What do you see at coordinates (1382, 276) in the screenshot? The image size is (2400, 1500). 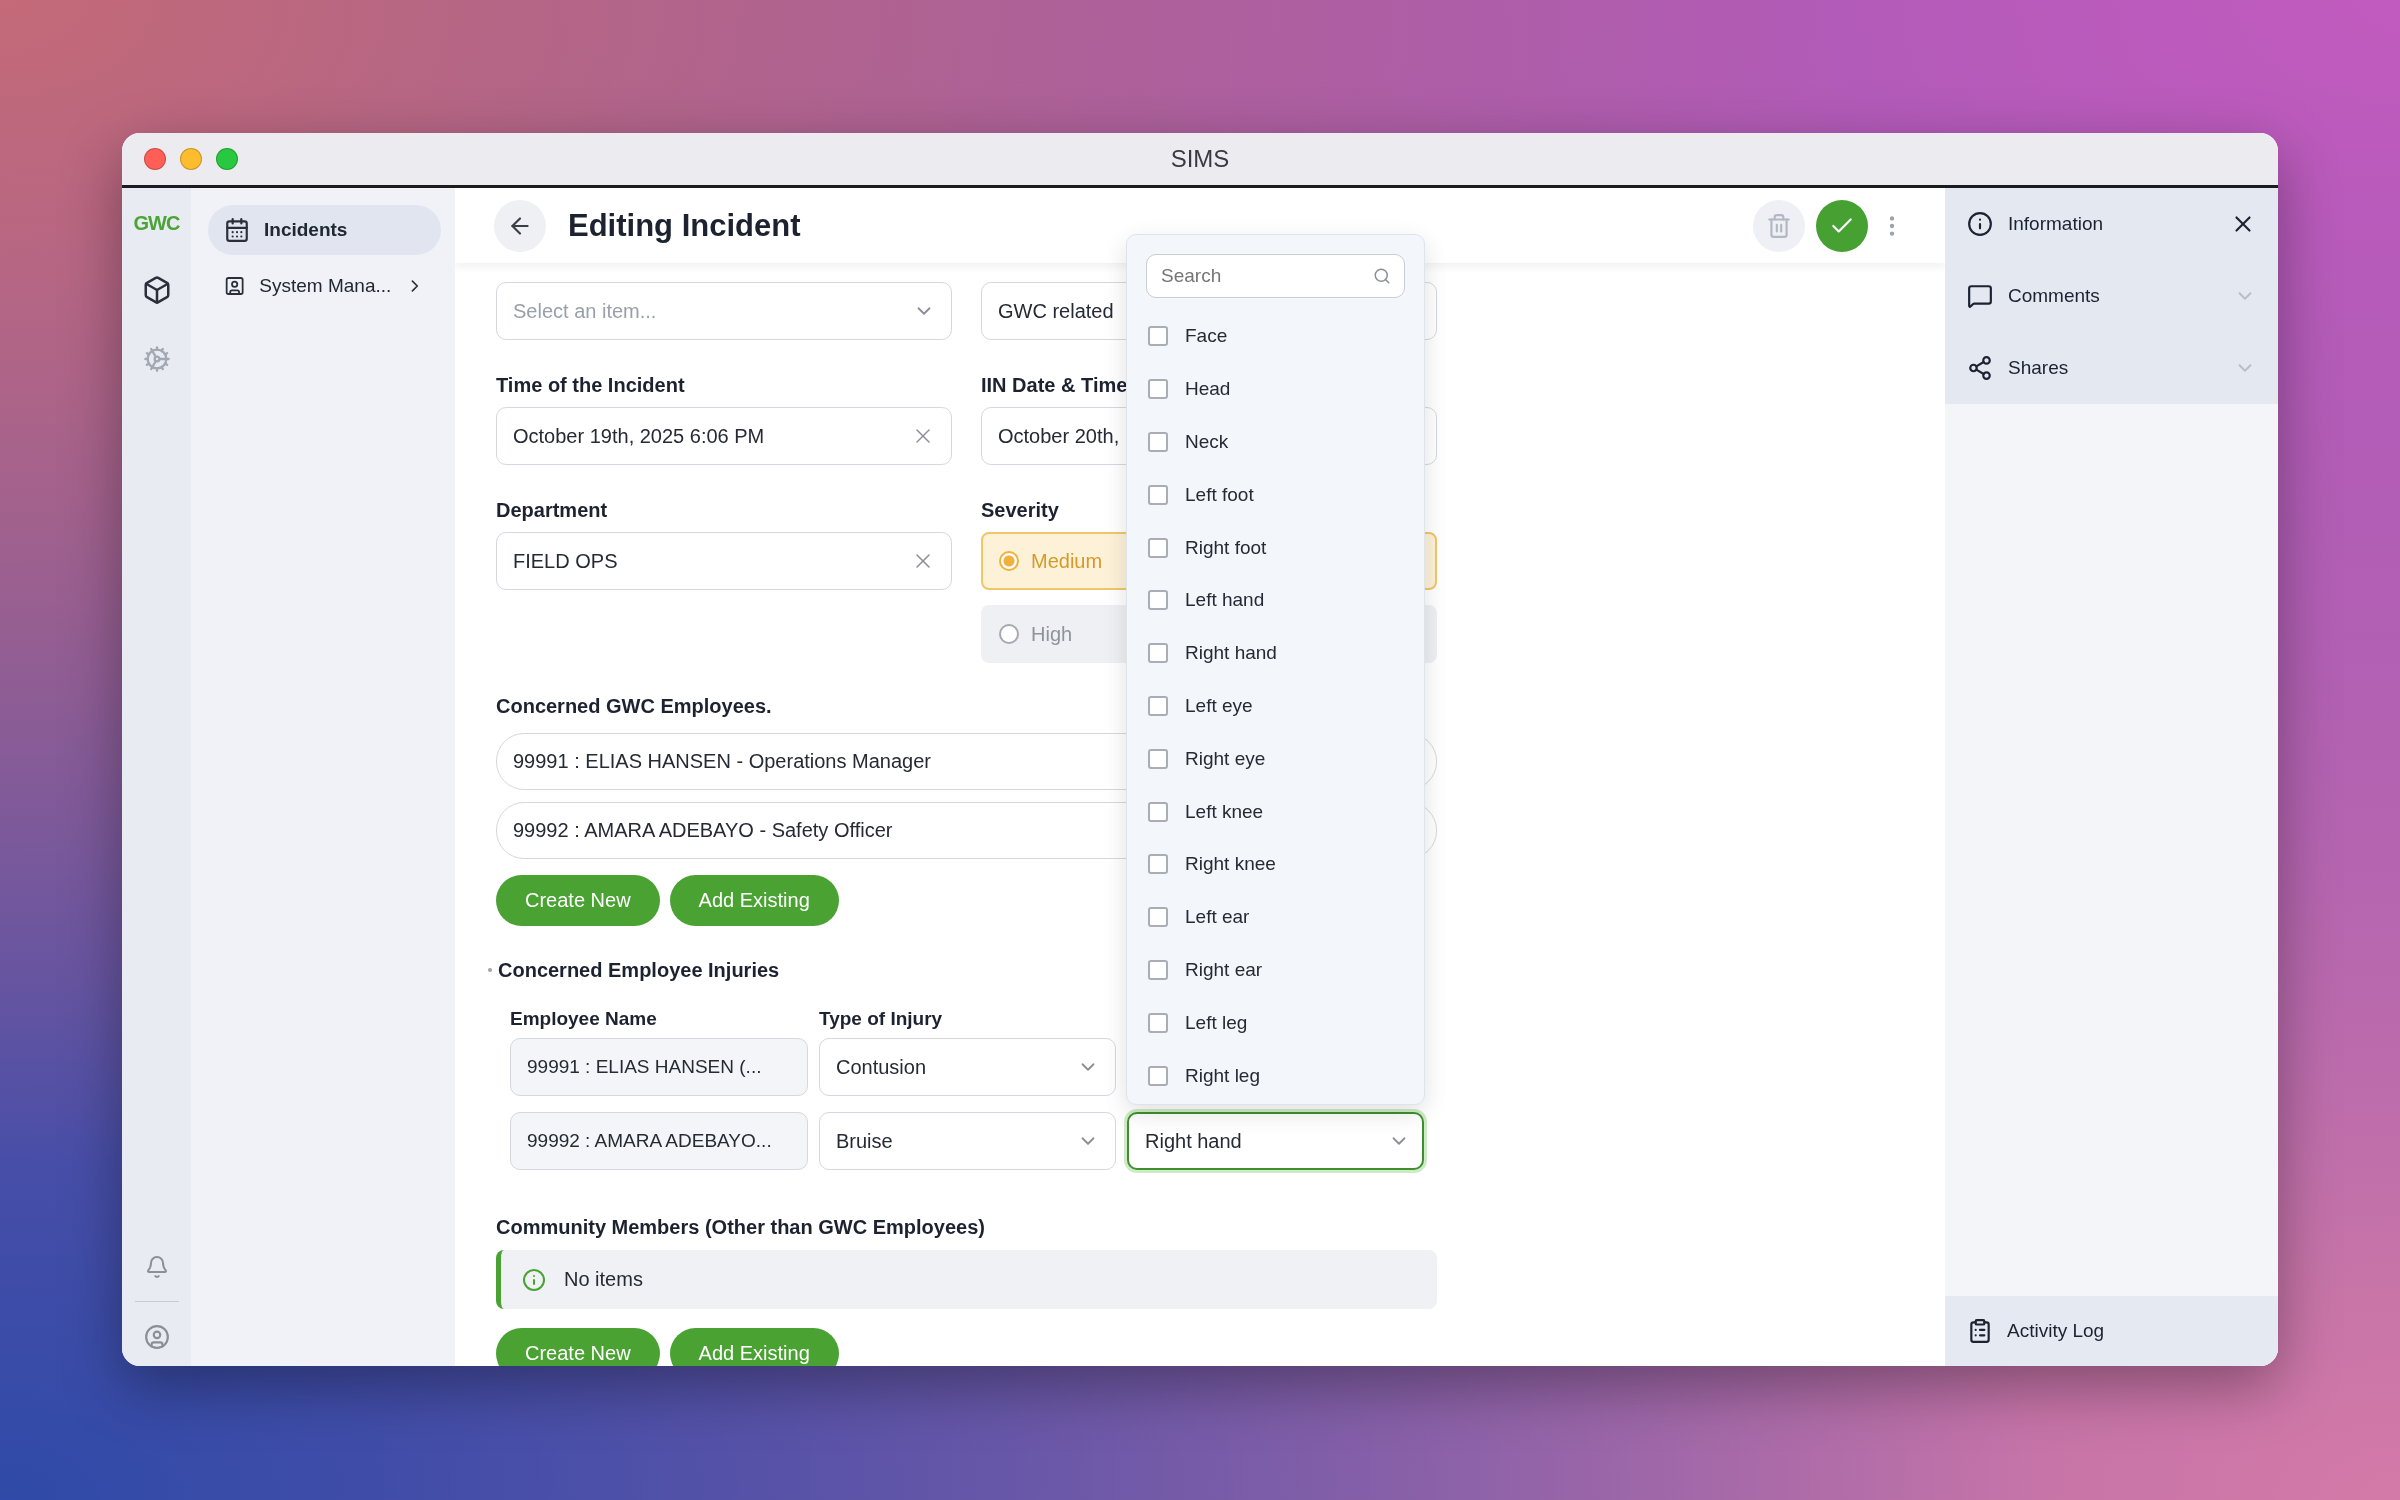 I see `search-icon` at bounding box center [1382, 276].